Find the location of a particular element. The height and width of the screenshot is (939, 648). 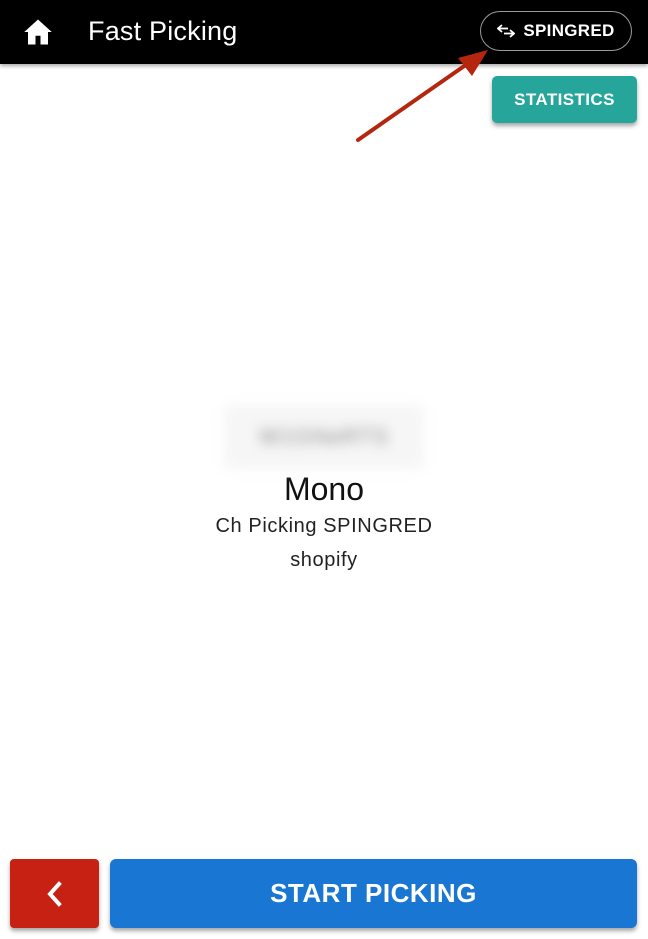

channel-switch-button: SPINGRED is located at coordinates (556, 31).